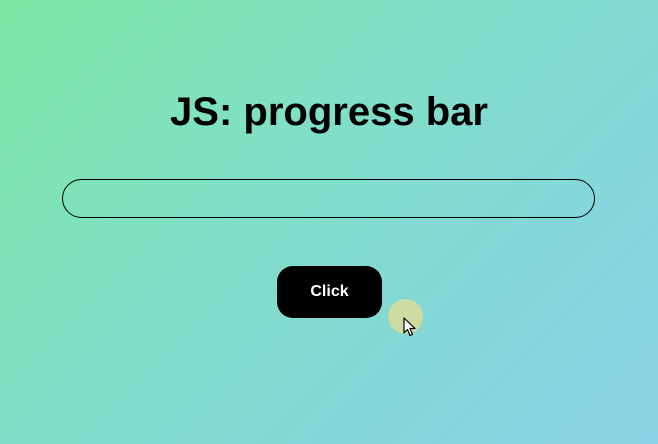 The image size is (658, 444). Describe the element at coordinates (329, 112) in the screenshot. I see `page-title: JS: progress bar` at that location.